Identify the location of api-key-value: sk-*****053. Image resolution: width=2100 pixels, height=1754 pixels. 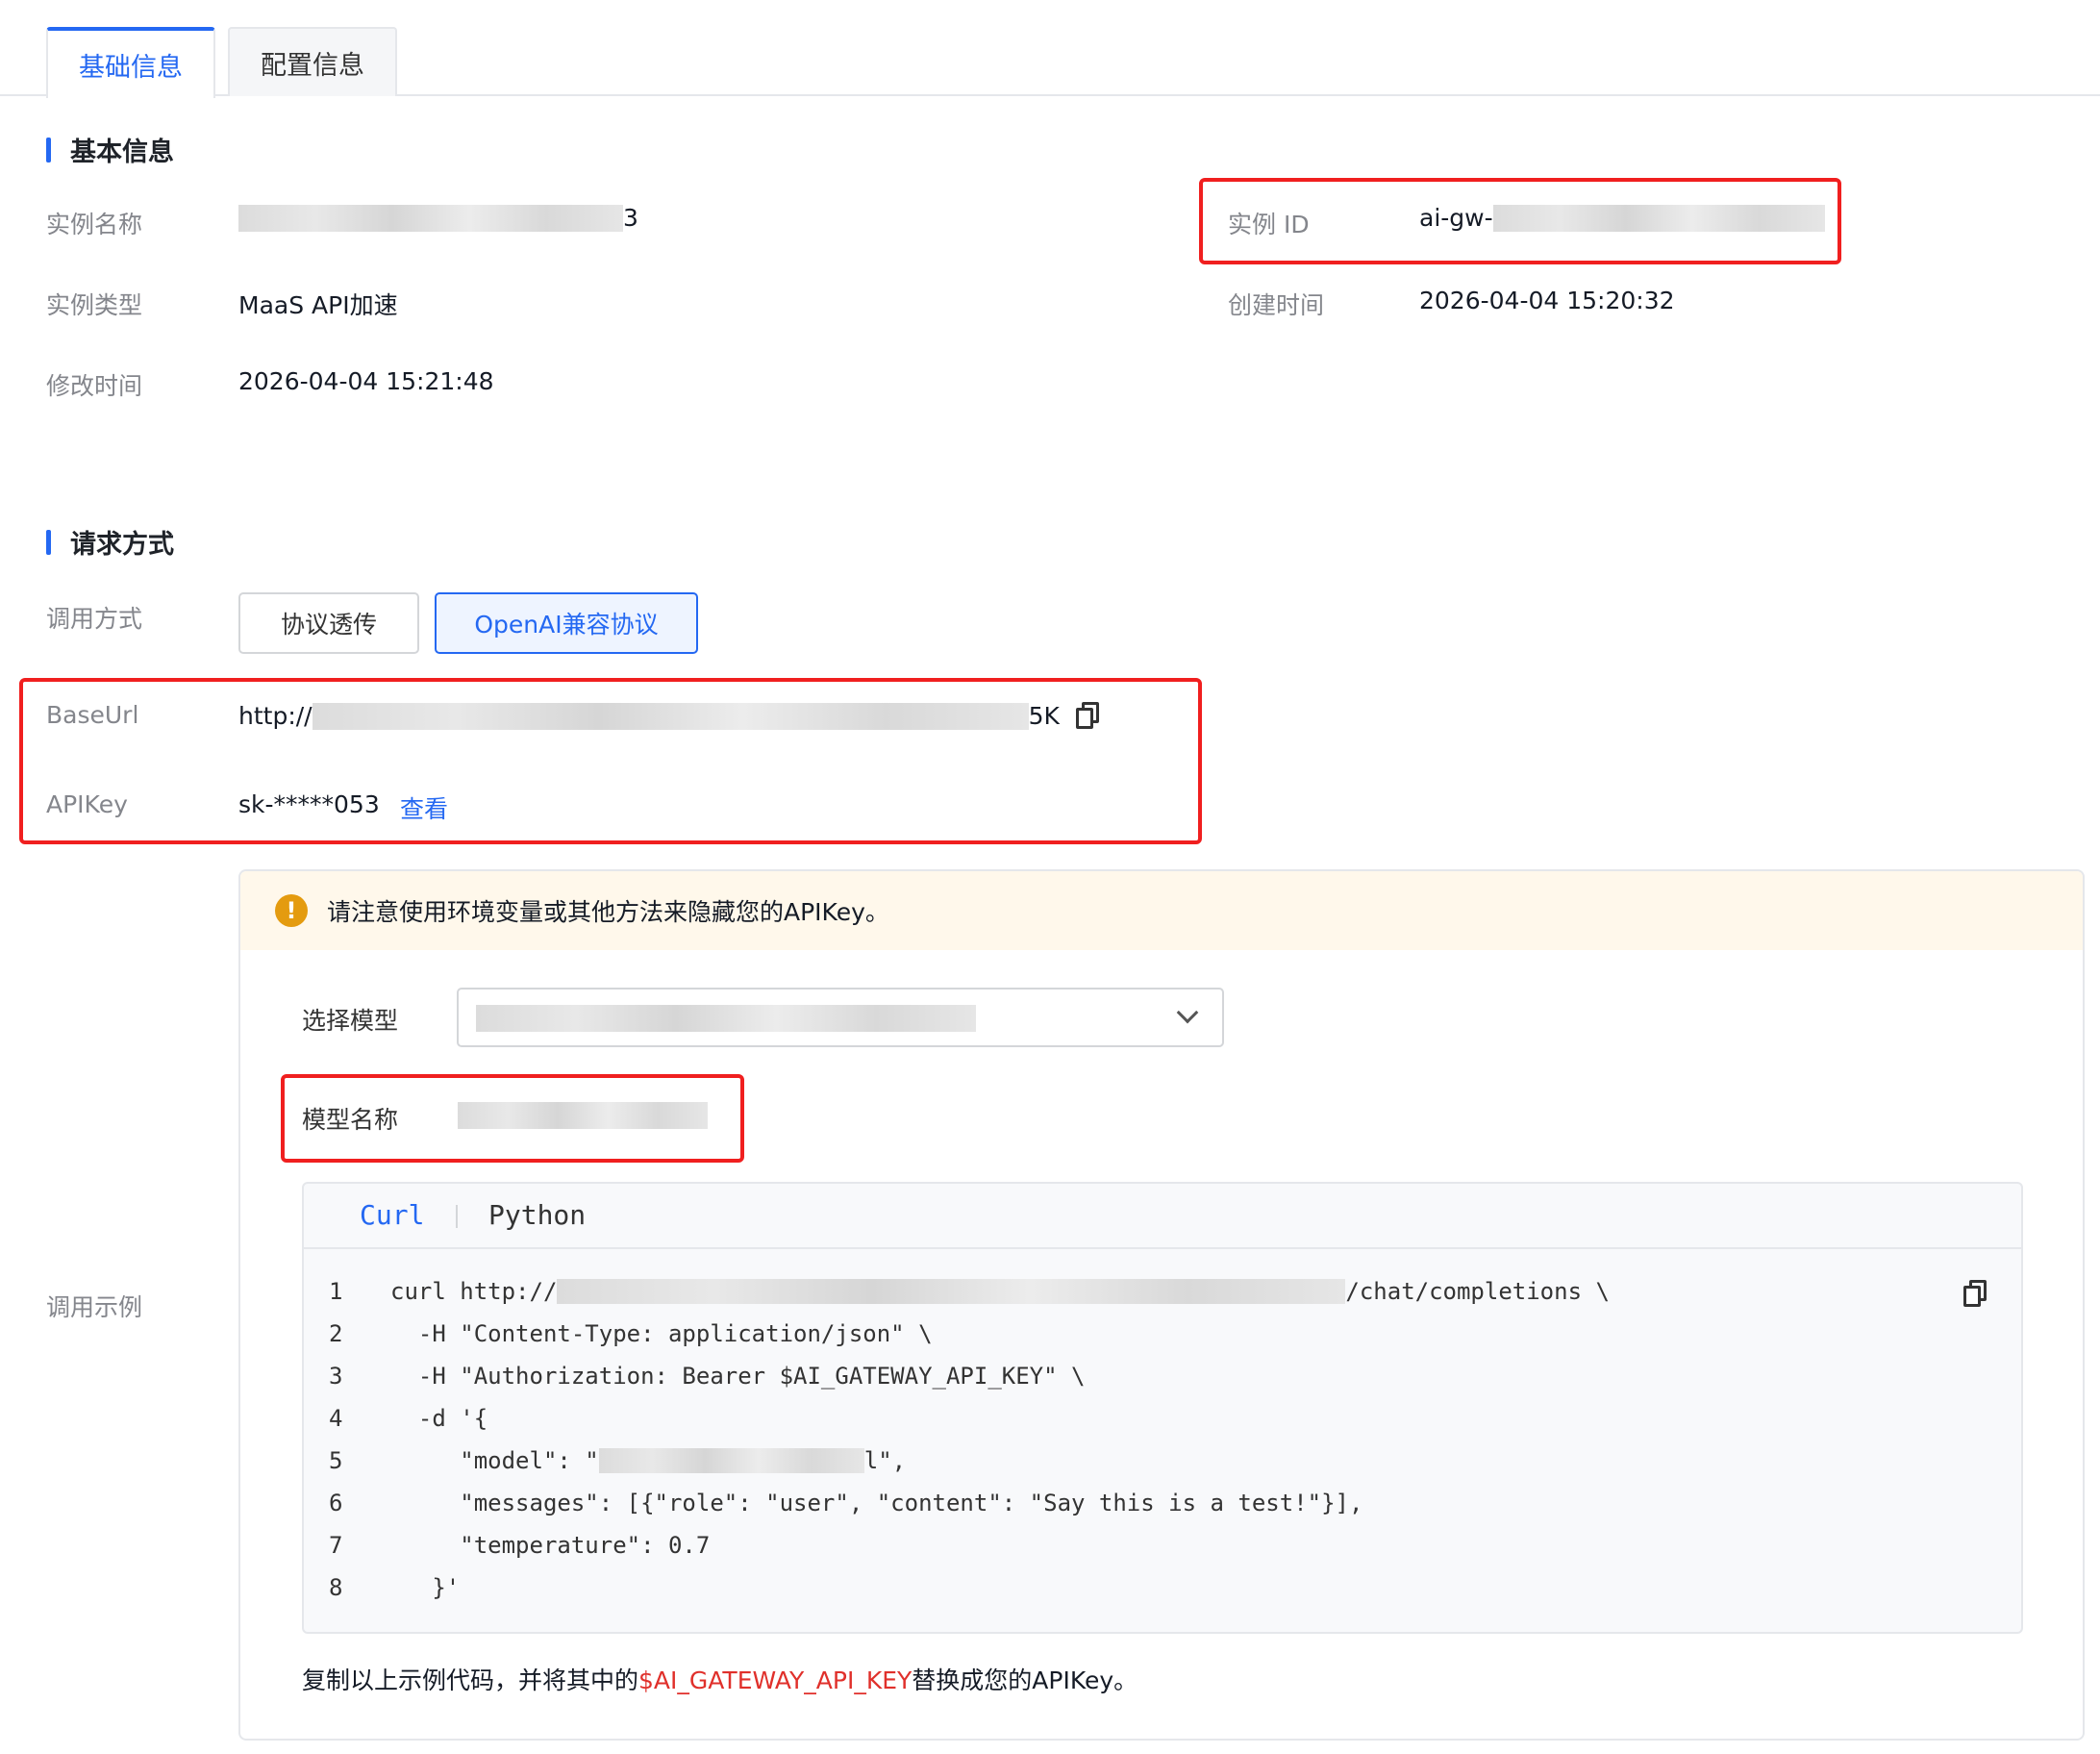
(309, 804).